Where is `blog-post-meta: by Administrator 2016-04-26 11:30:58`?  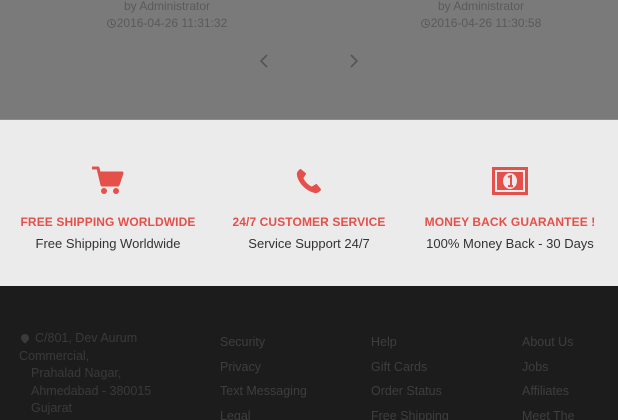
blog-post-meta: by Administrator 2016-04-26 11:30:58 is located at coordinates (481, 15).